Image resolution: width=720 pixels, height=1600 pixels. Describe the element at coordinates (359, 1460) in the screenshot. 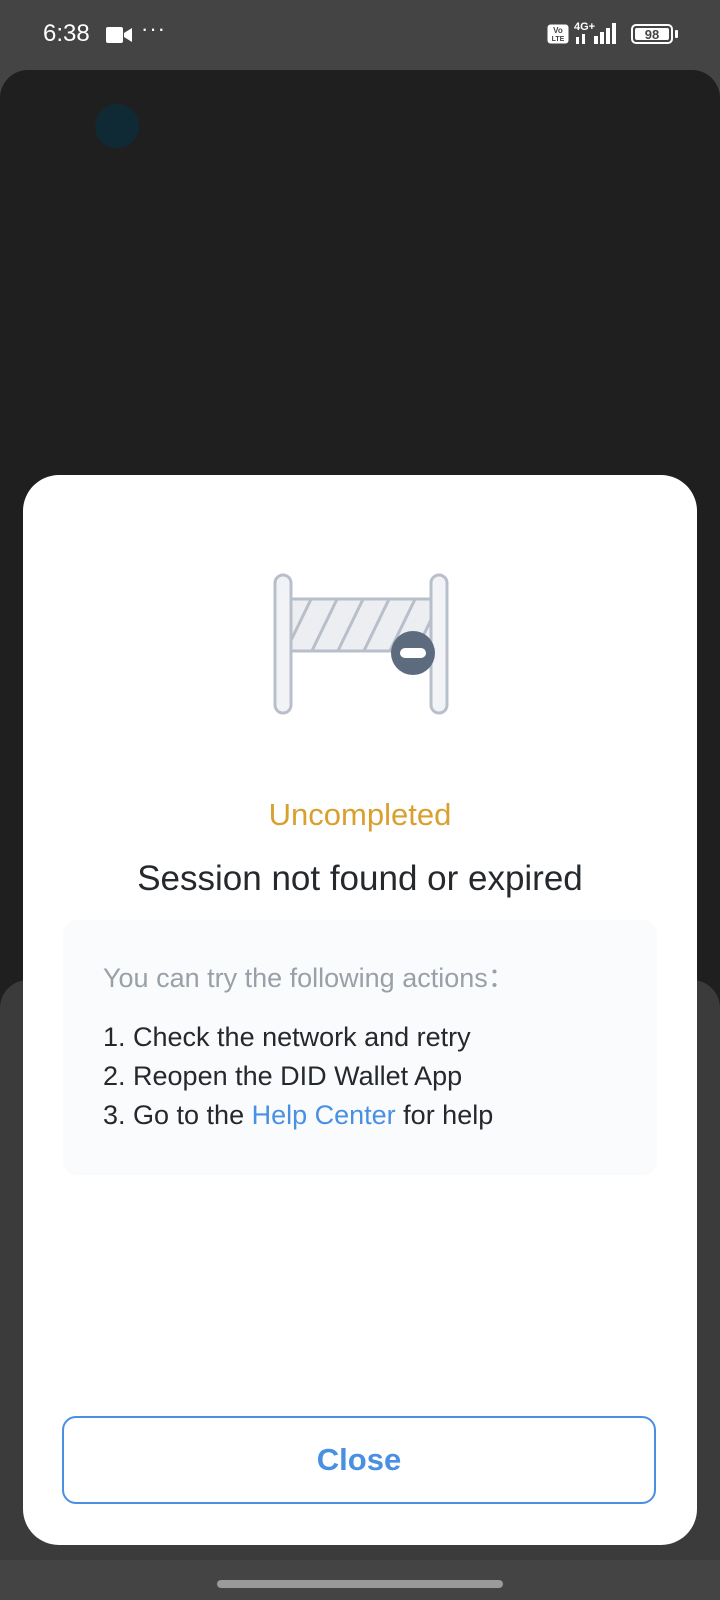

I see `close-button: Close` at that location.